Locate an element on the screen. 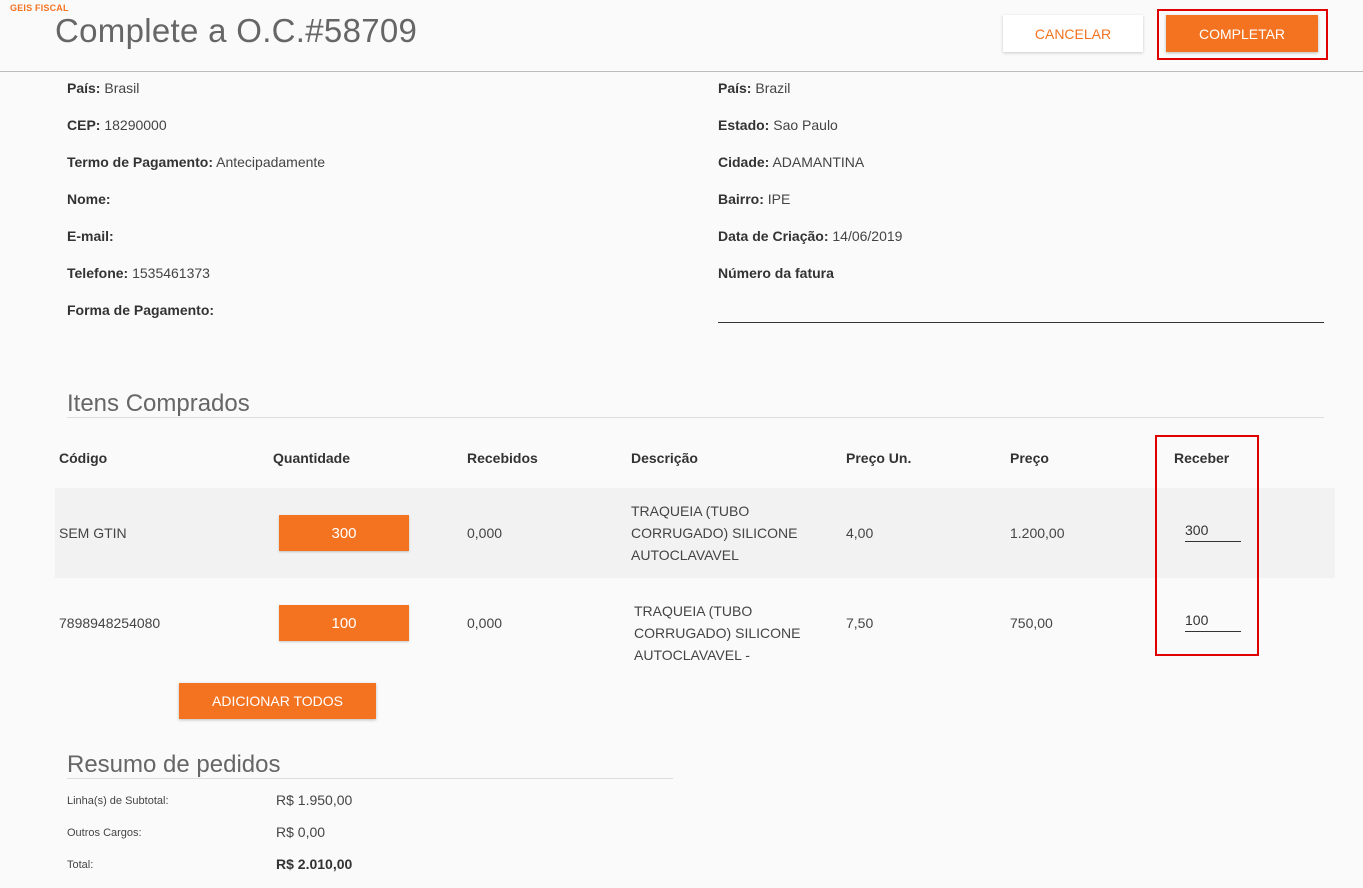  info-payment-term: Termo de Pagamento: Antecipadamente is located at coordinates (196, 162).